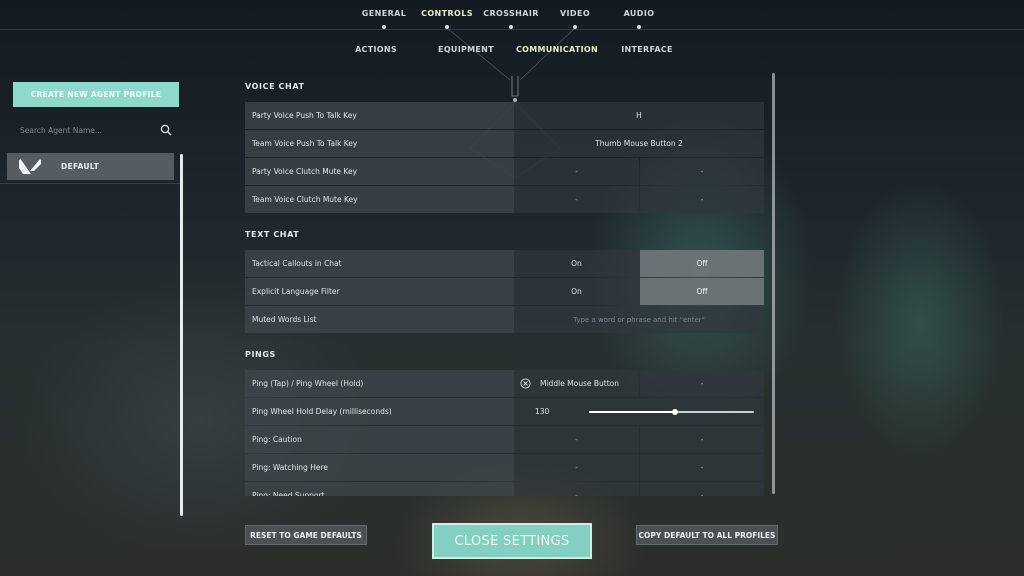  I want to click on setting-label: Team Voice Clutch Mute Key, so click(379, 199).